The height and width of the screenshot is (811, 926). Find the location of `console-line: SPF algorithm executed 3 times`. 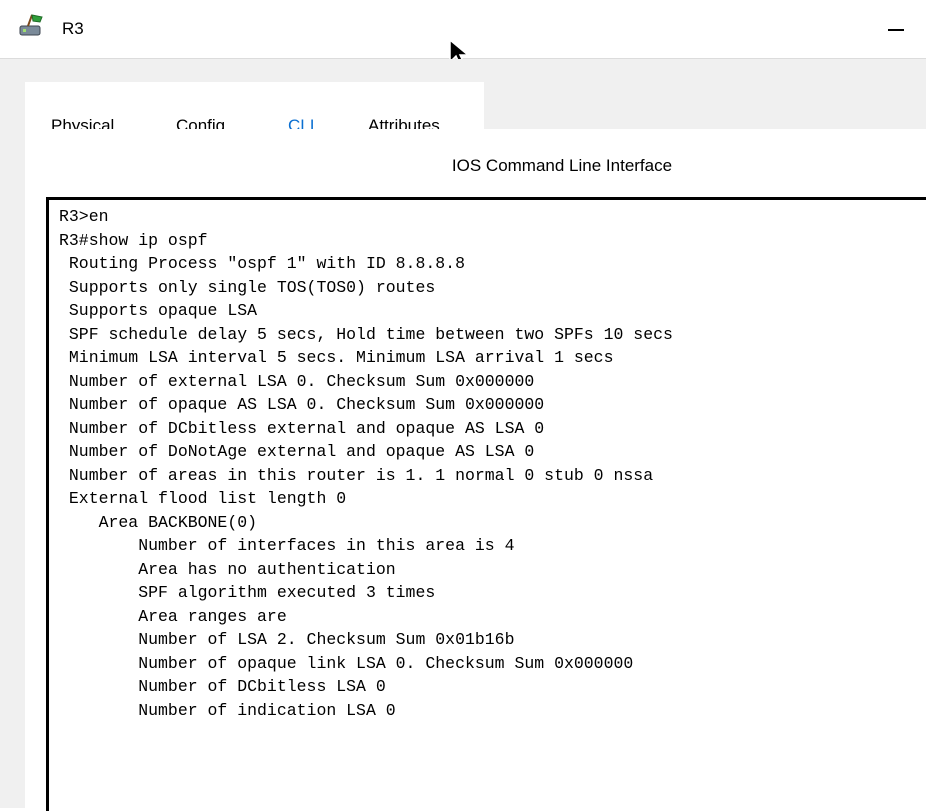

console-line: SPF algorithm executed 3 times is located at coordinates (247, 592).